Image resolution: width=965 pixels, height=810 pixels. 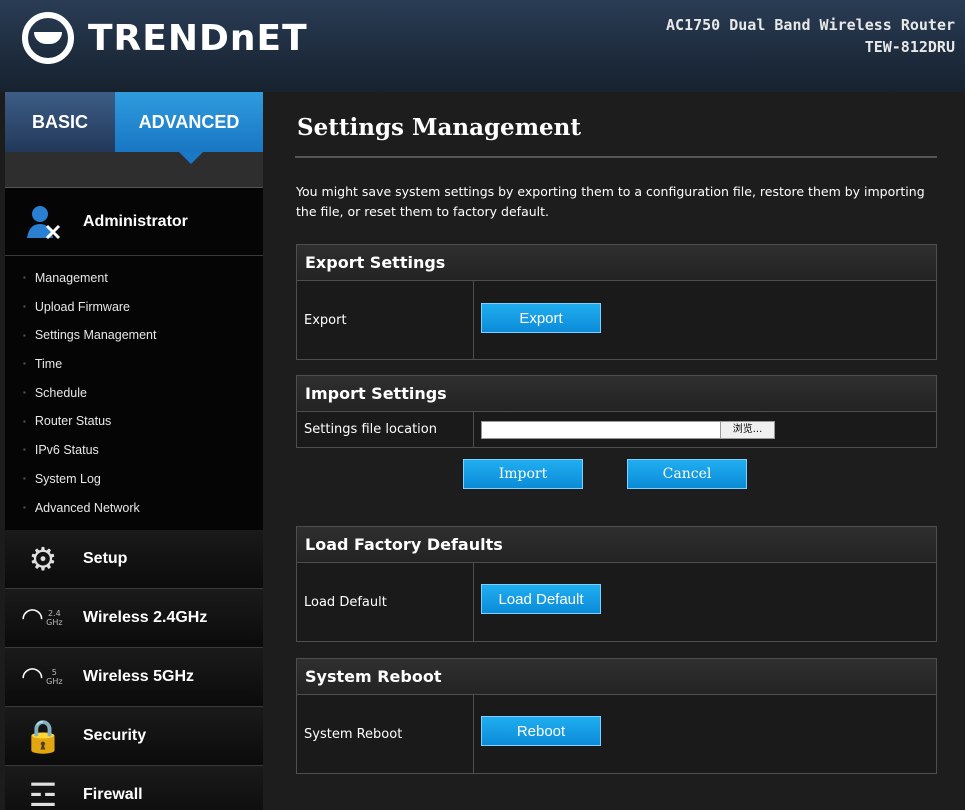 What do you see at coordinates (616, 545) in the screenshot?
I see `panel-heading: Load Factory Defaults` at bounding box center [616, 545].